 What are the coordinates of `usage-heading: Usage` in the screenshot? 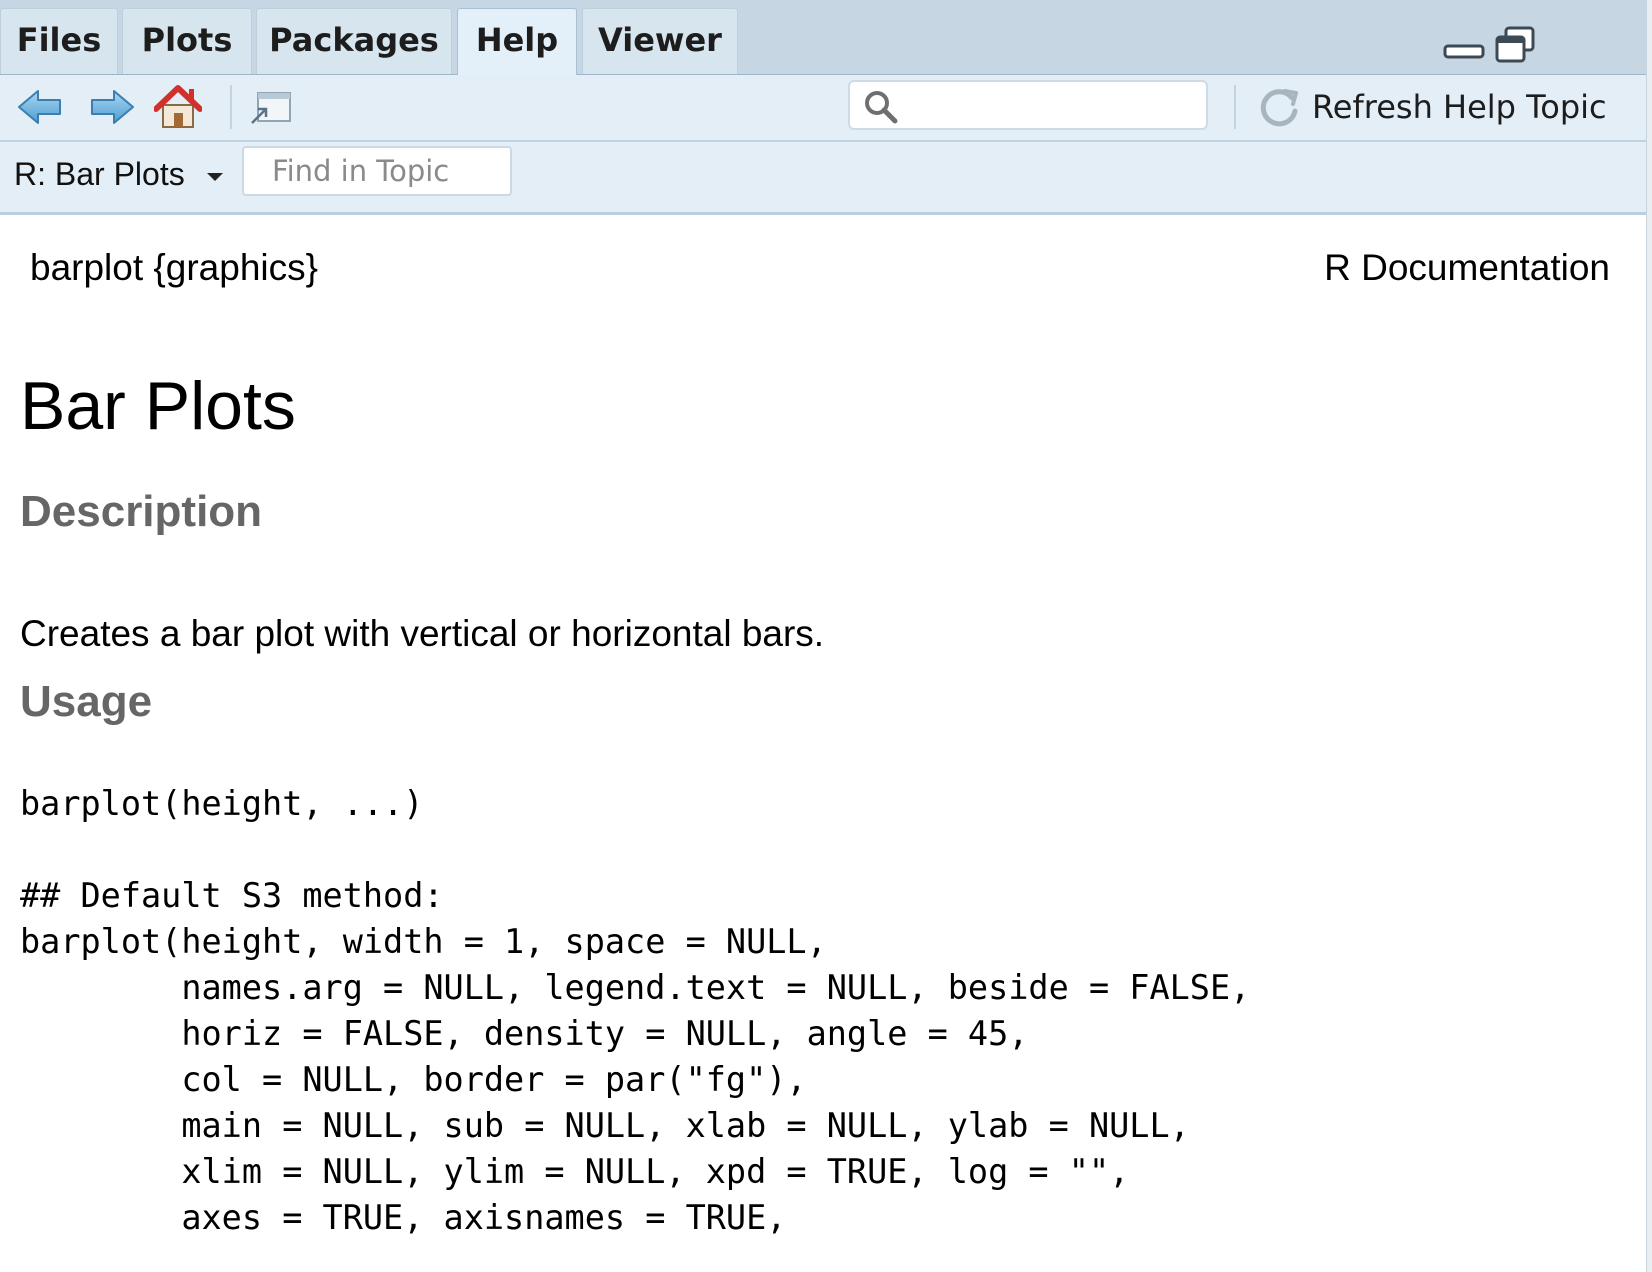 It's located at (86, 701).